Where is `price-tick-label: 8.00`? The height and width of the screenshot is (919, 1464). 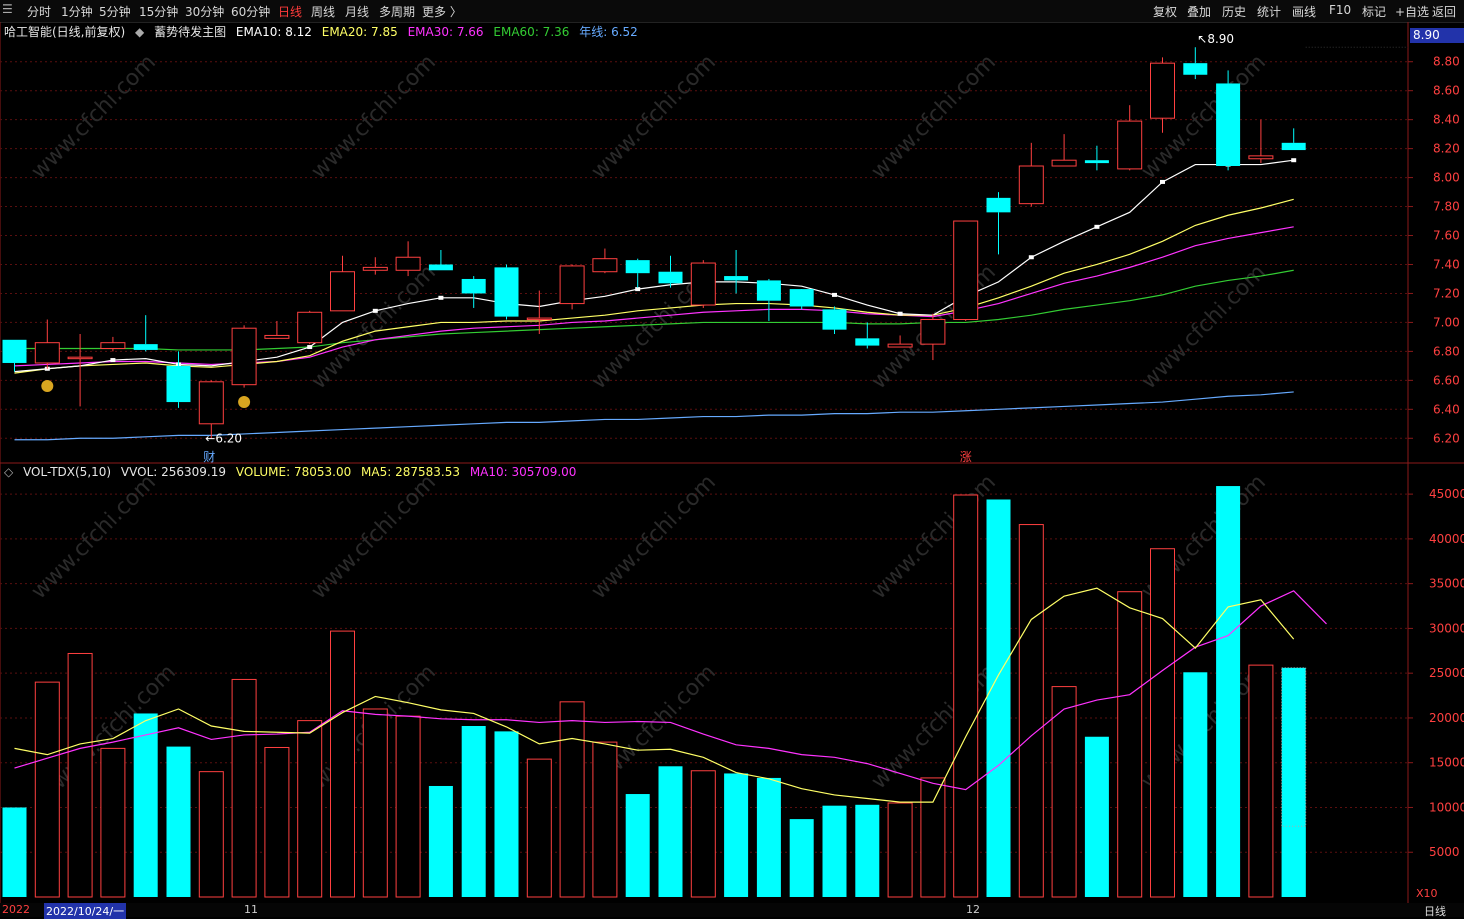
price-tick-label: 8.00 is located at coordinates (1446, 178).